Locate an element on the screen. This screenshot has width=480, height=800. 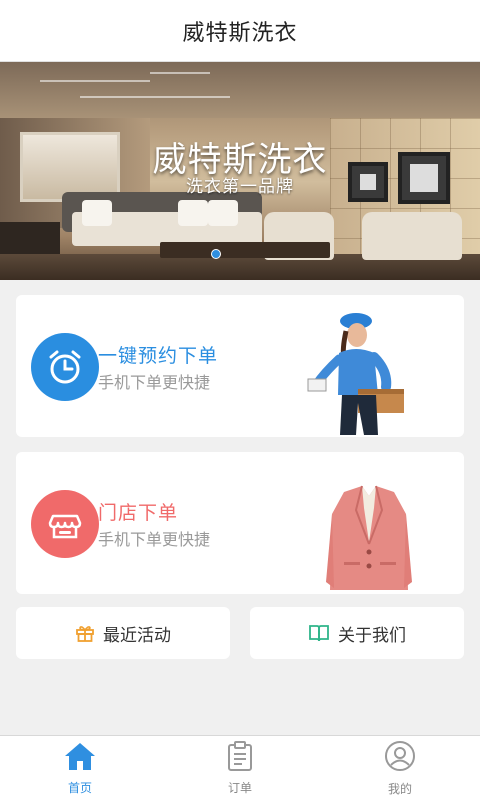
tab-home: 首页 is located at coordinates (80, 768).